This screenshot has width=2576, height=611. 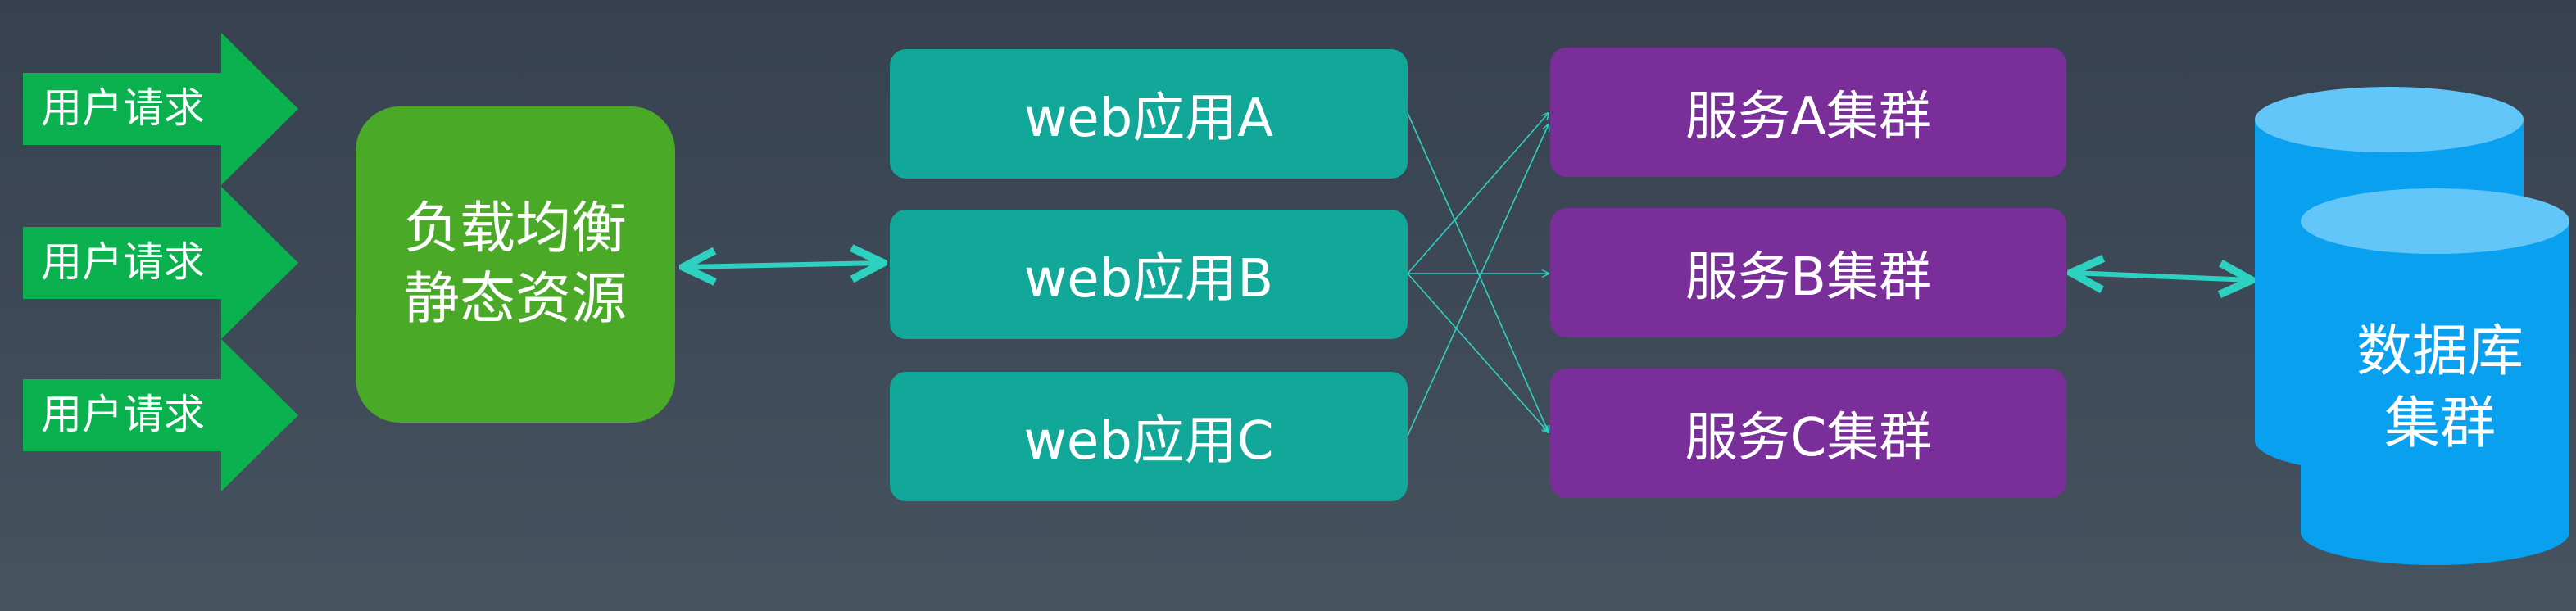 I want to click on web-app-c-box: web应用C, so click(x=1149, y=436).